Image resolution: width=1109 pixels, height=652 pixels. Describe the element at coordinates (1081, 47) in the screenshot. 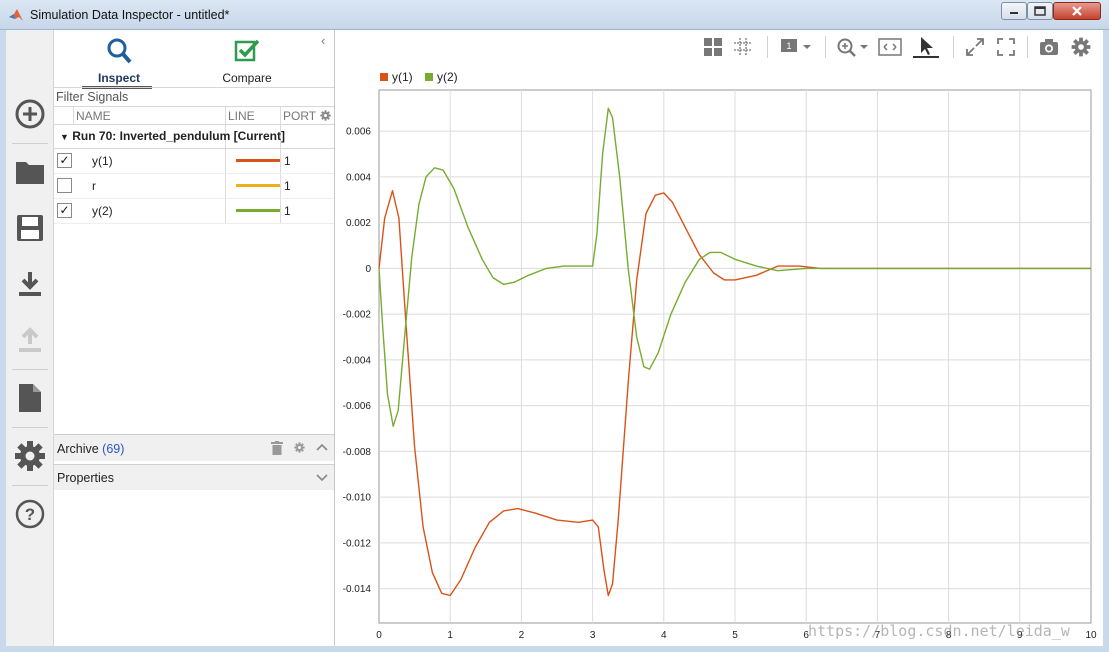

I see `plot-settings-button` at that location.